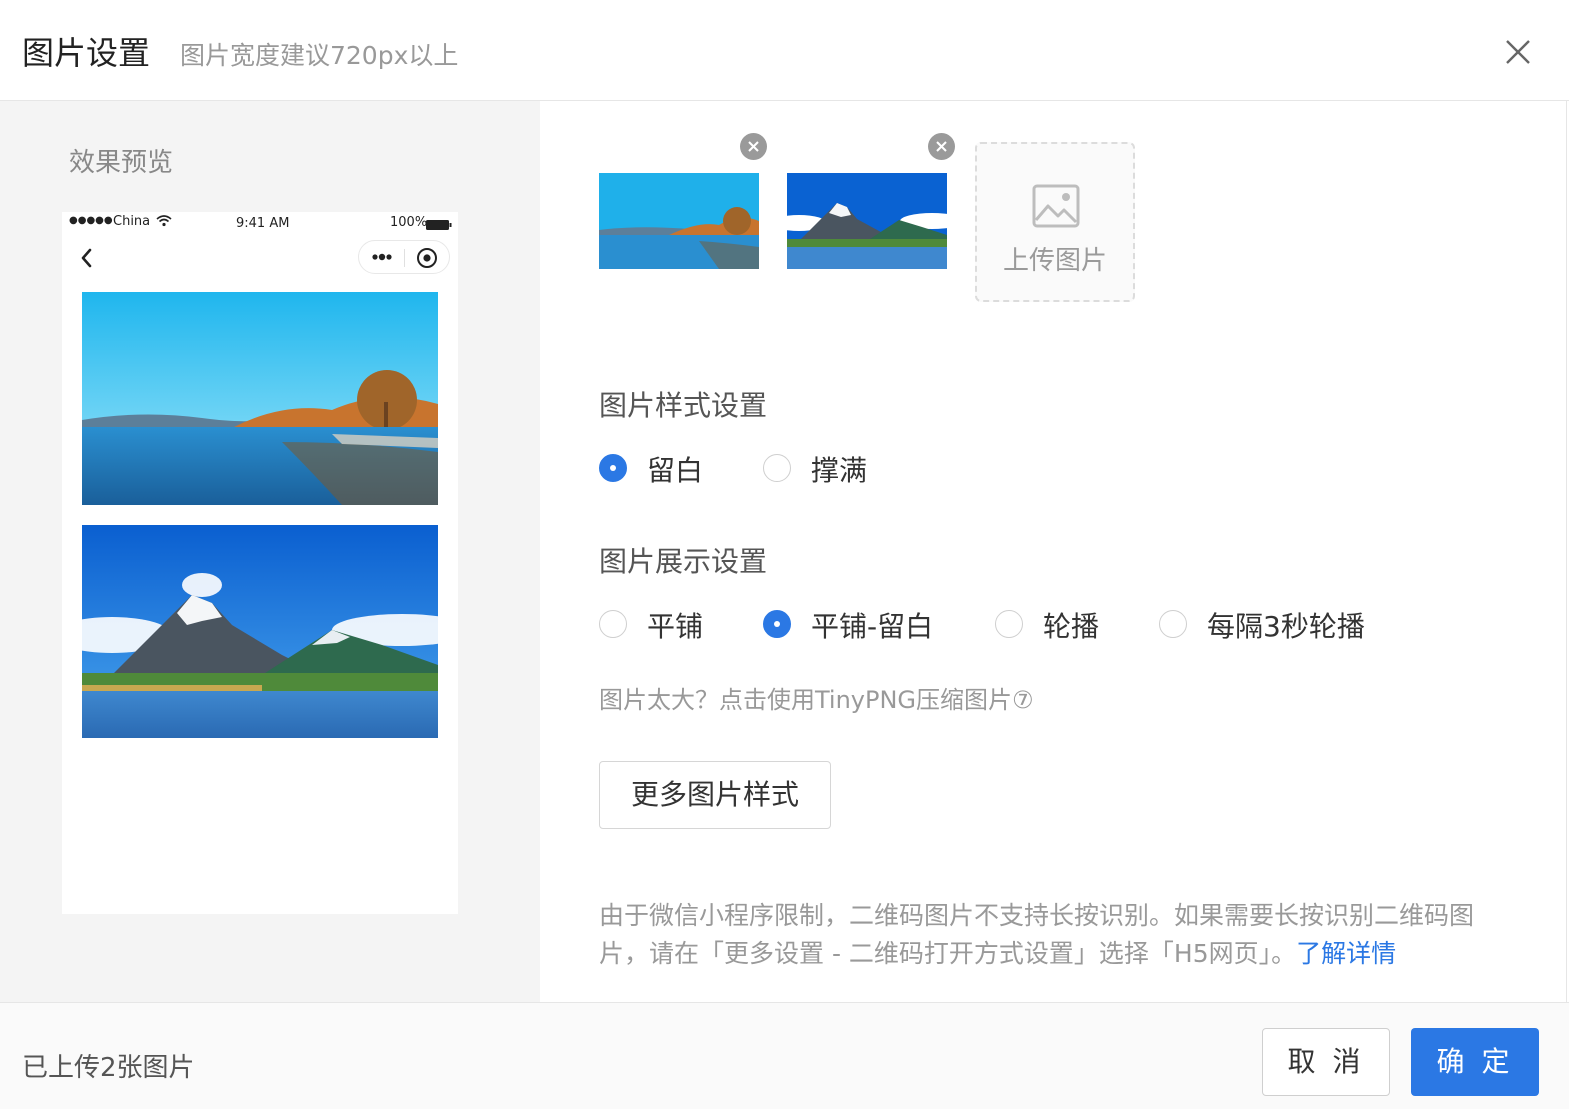 This screenshot has width=1569, height=1109. Describe the element at coordinates (91, 220) in the screenshot. I see `signal-dots: ●●●●●` at that location.